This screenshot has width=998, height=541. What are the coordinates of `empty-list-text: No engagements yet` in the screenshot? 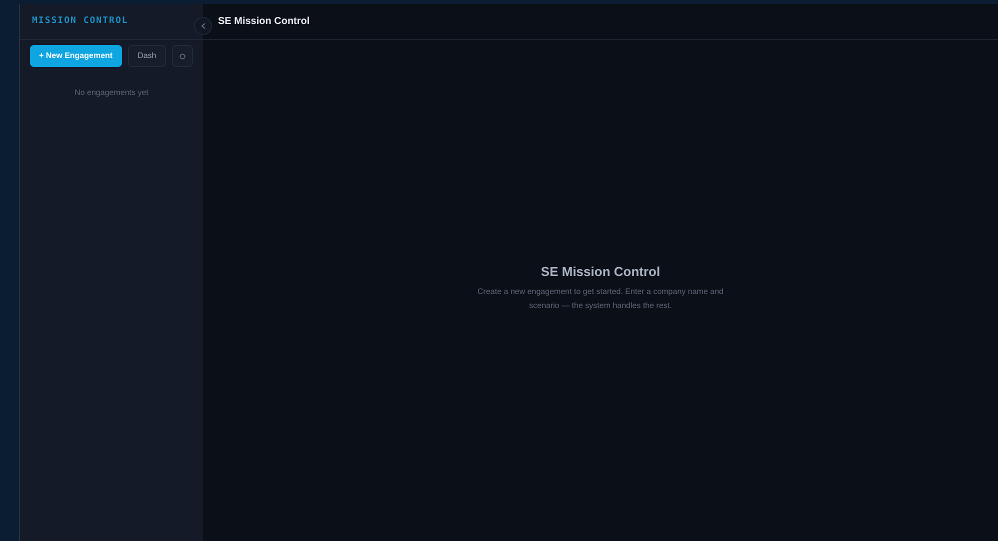 It's located at (112, 93).